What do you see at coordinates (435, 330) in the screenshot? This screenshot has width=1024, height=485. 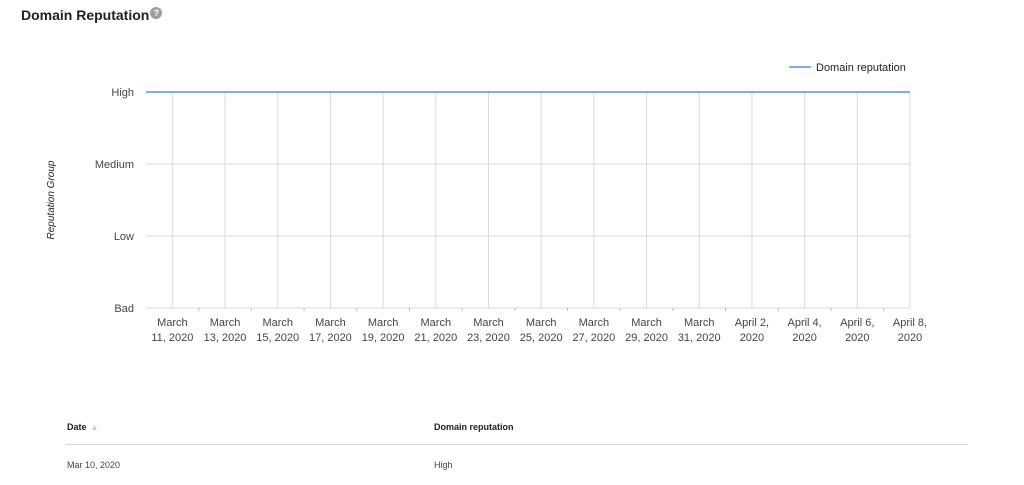 I see `x-tick-label: March 21, 2020` at bounding box center [435, 330].